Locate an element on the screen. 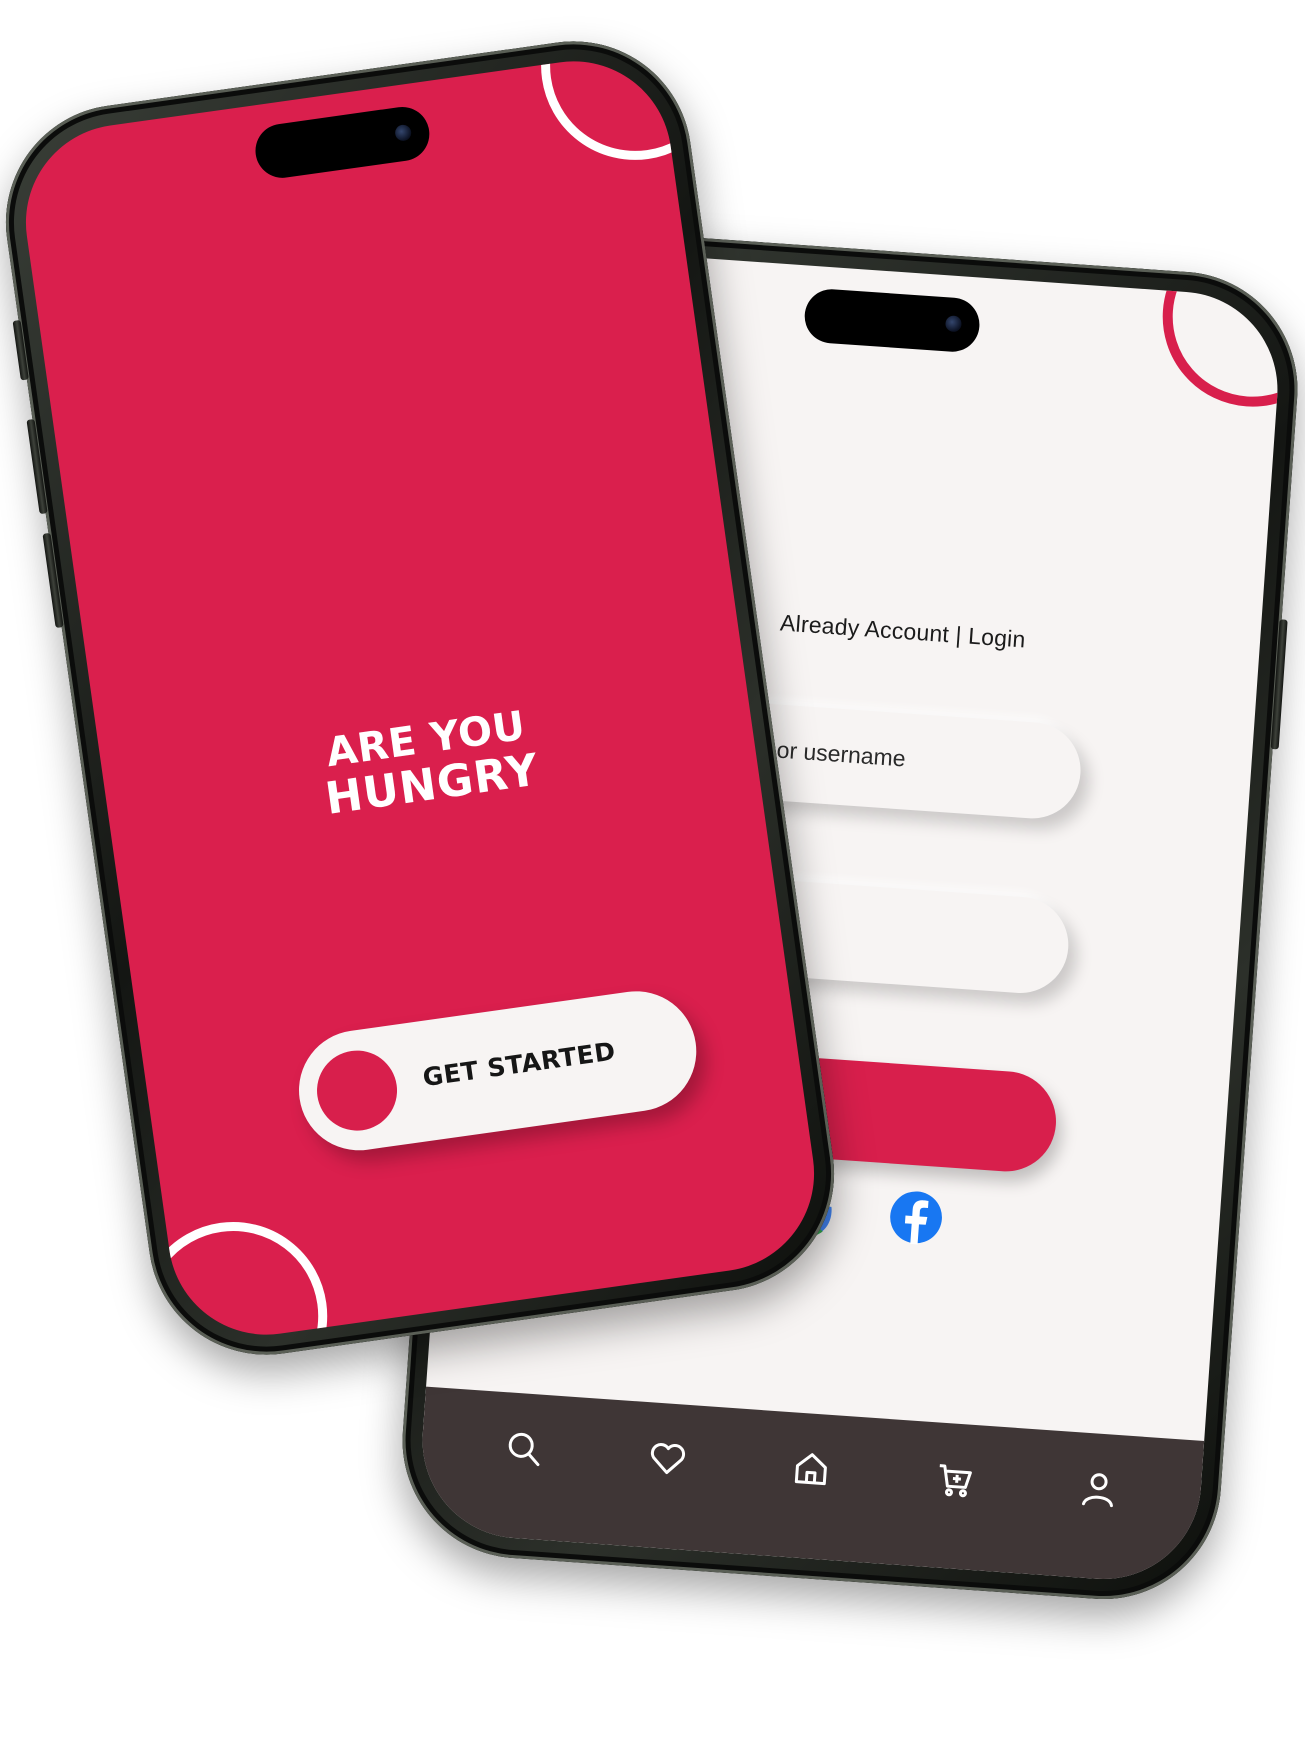 This screenshot has height=1760, width=1305. login-link: Already Account | Login is located at coordinates (902, 631).